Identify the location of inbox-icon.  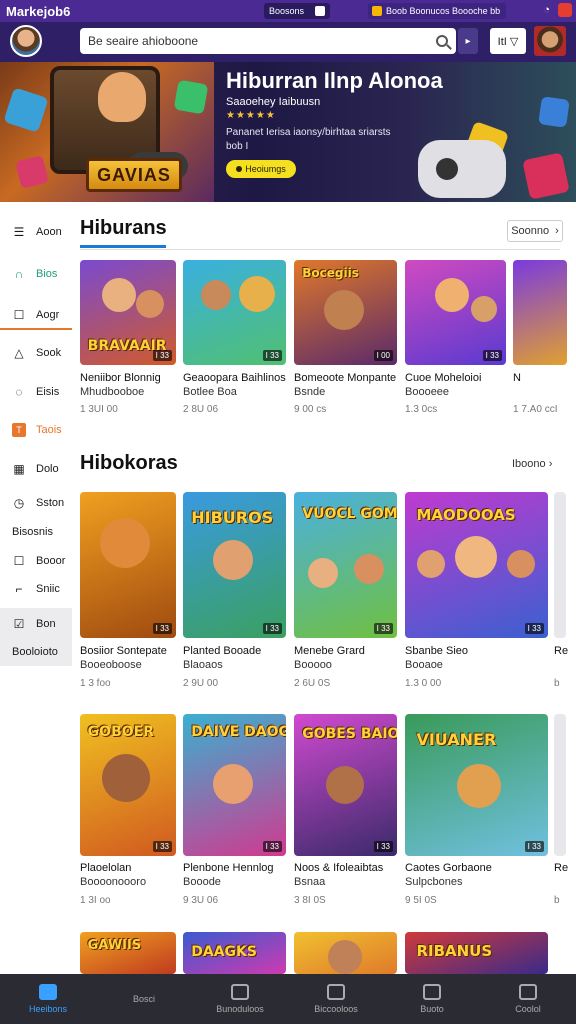
(432, 992).